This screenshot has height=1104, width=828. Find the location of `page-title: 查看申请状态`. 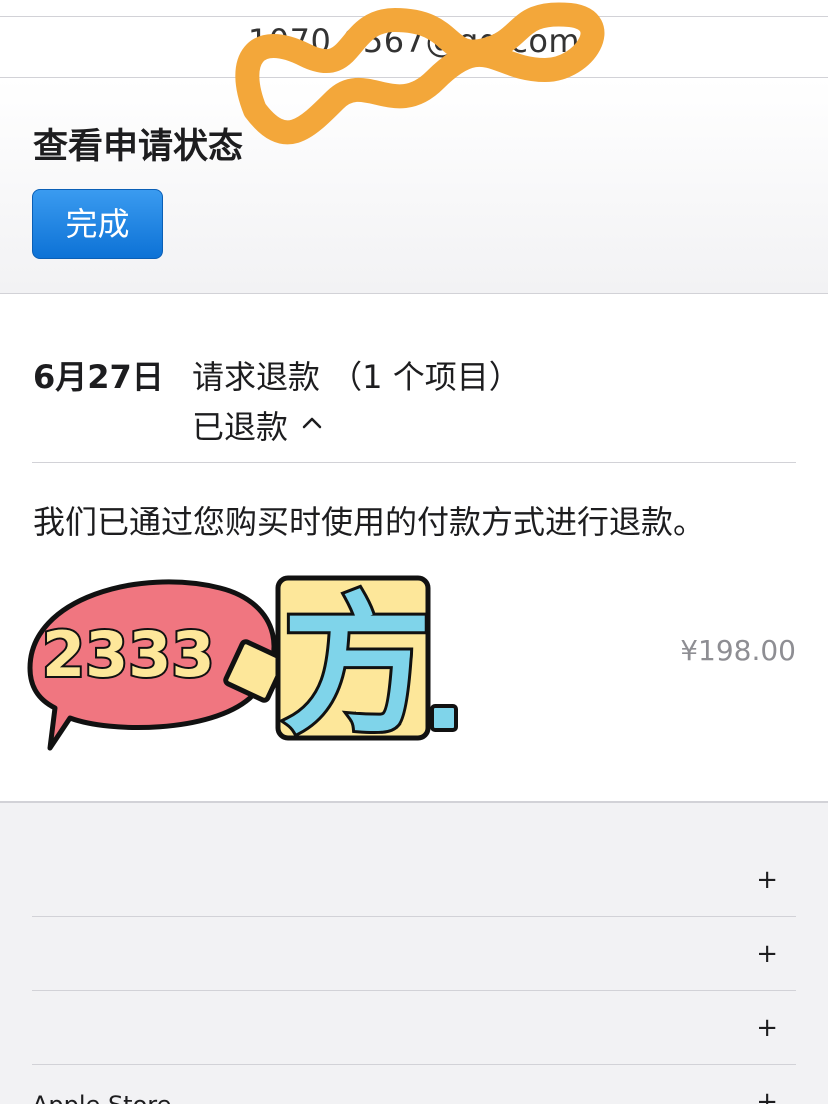

page-title: 查看申请状态 is located at coordinates (138, 147).